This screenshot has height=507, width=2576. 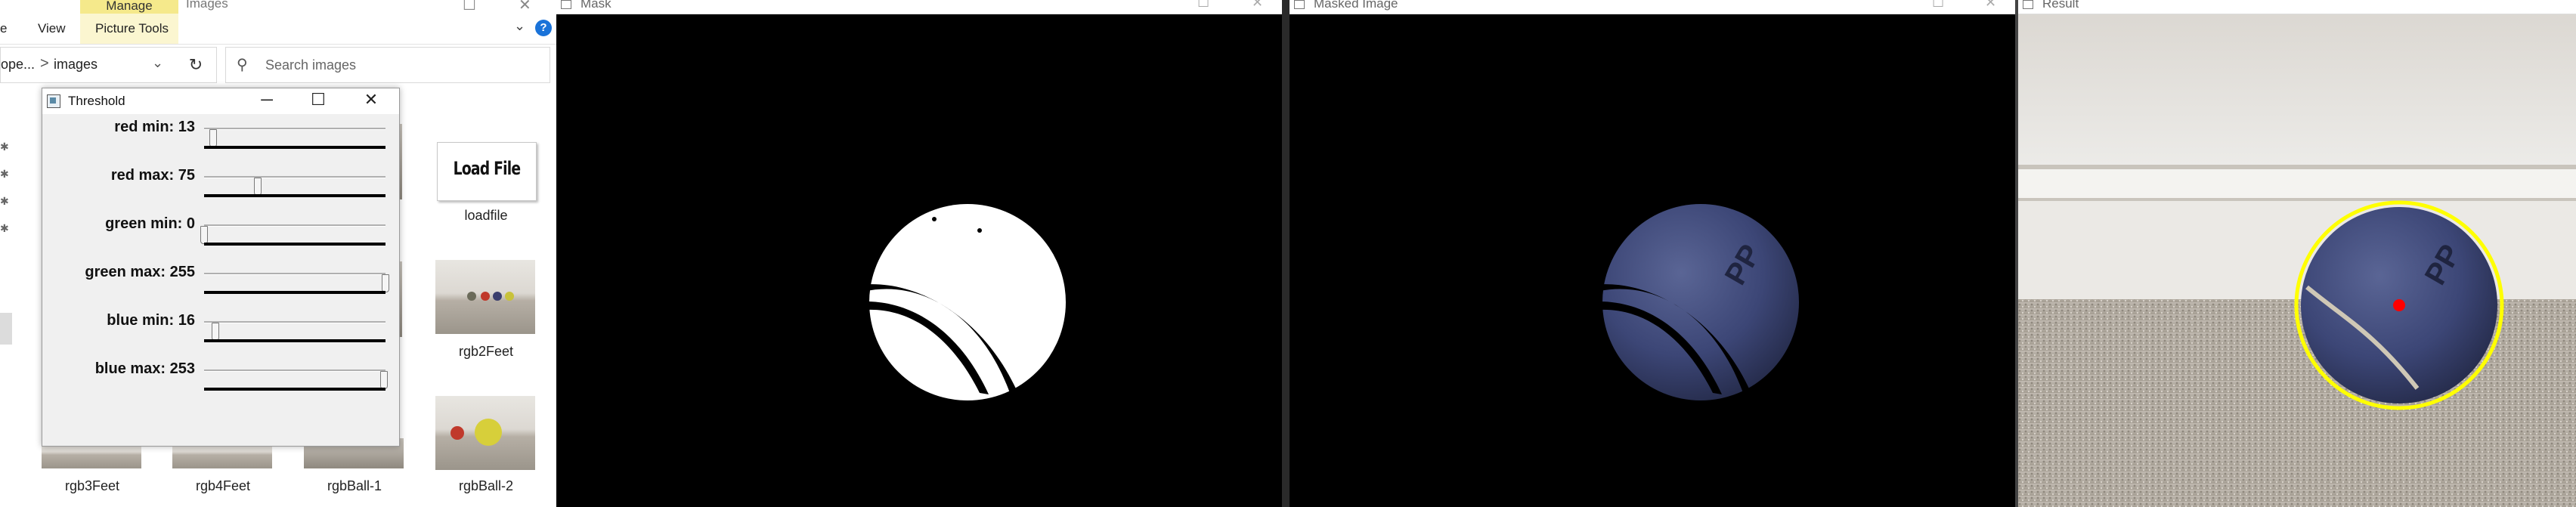 I want to click on refresh-icon: ↻, so click(x=195, y=65).